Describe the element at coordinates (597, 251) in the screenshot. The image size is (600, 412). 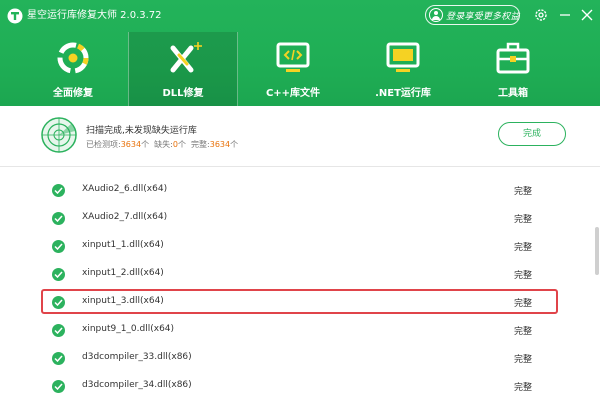
I see `list-scrollbar` at that location.